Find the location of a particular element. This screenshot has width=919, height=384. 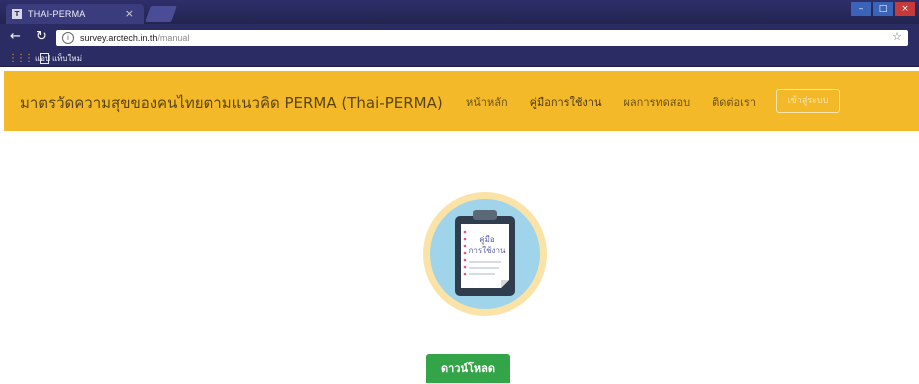

manual-title-line1: คู่มือ is located at coordinates (487, 240).